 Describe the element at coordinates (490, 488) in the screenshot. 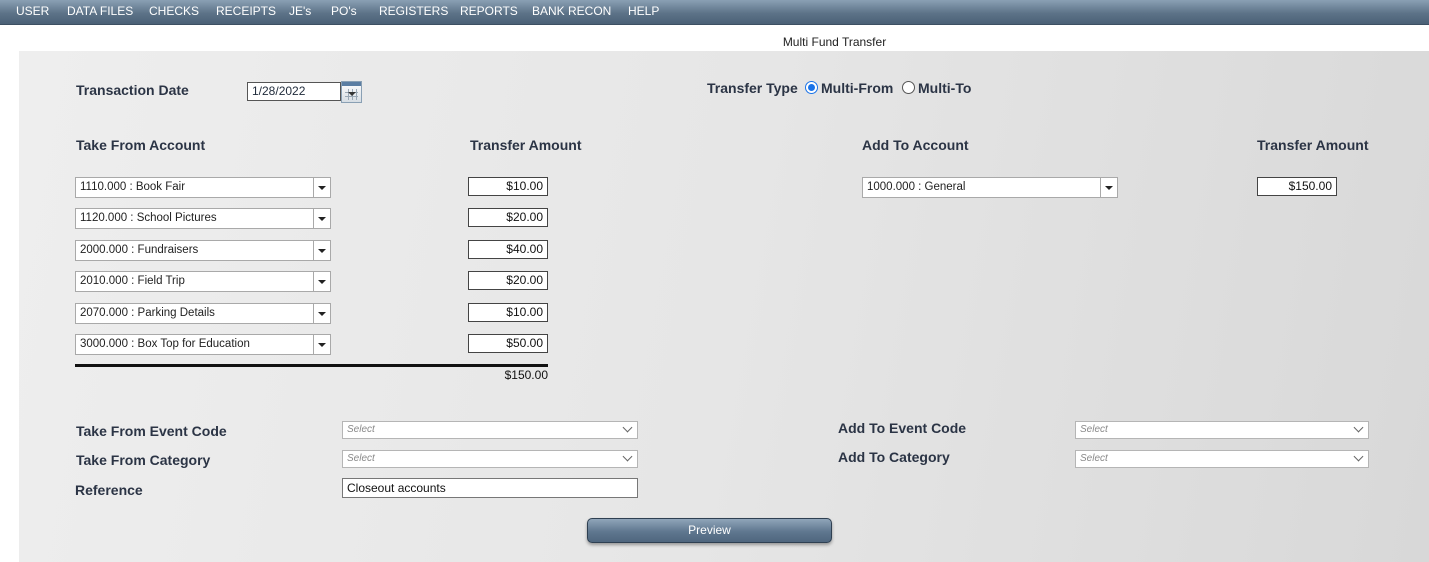

I see `reference-input: Closeout accounts` at that location.